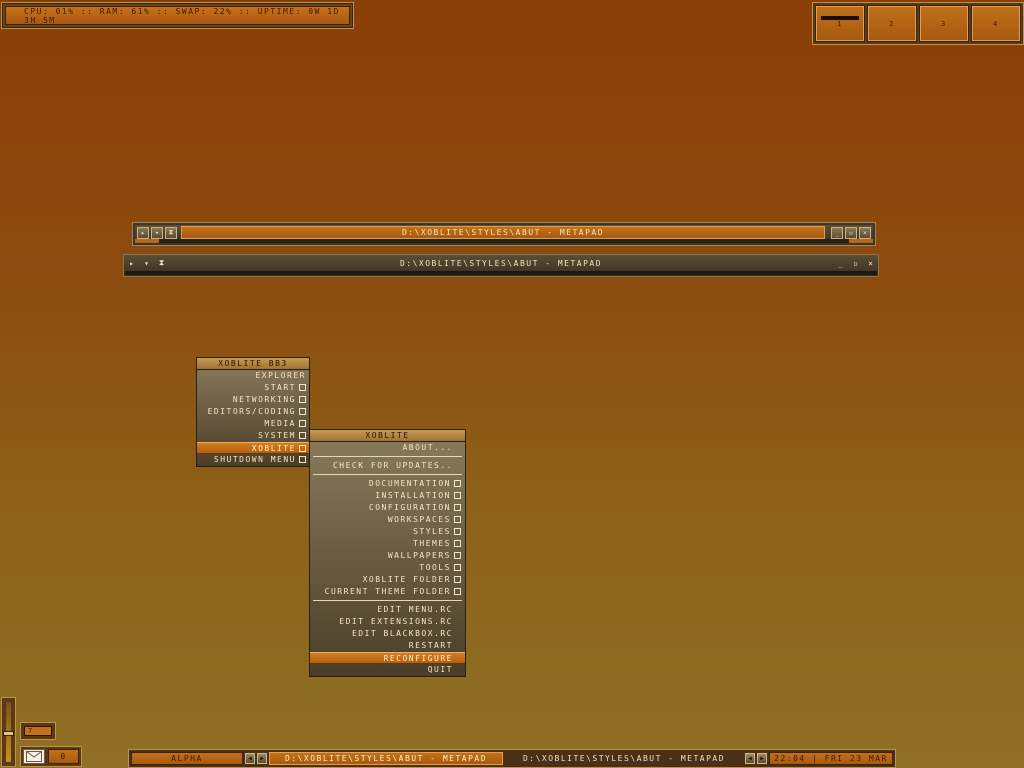  I want to click on menu-item-shutdown-menu: SHUTDOWN MENU, so click(253, 460).